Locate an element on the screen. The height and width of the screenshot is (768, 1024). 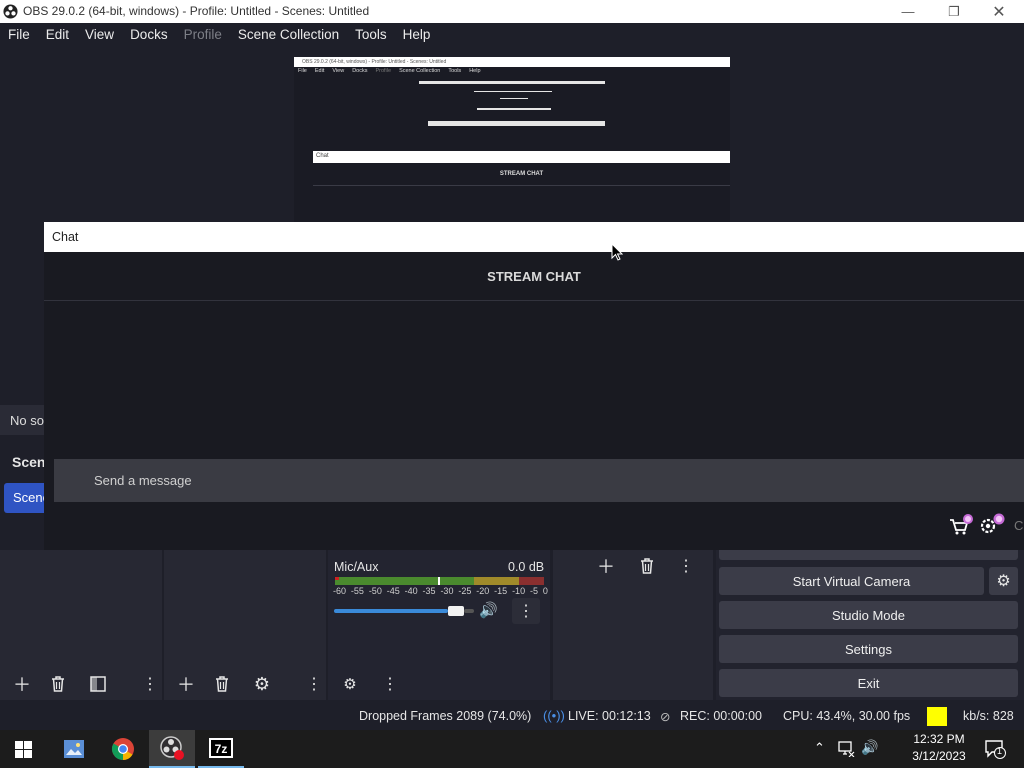
notification-icon is located at coordinates (995, 749).